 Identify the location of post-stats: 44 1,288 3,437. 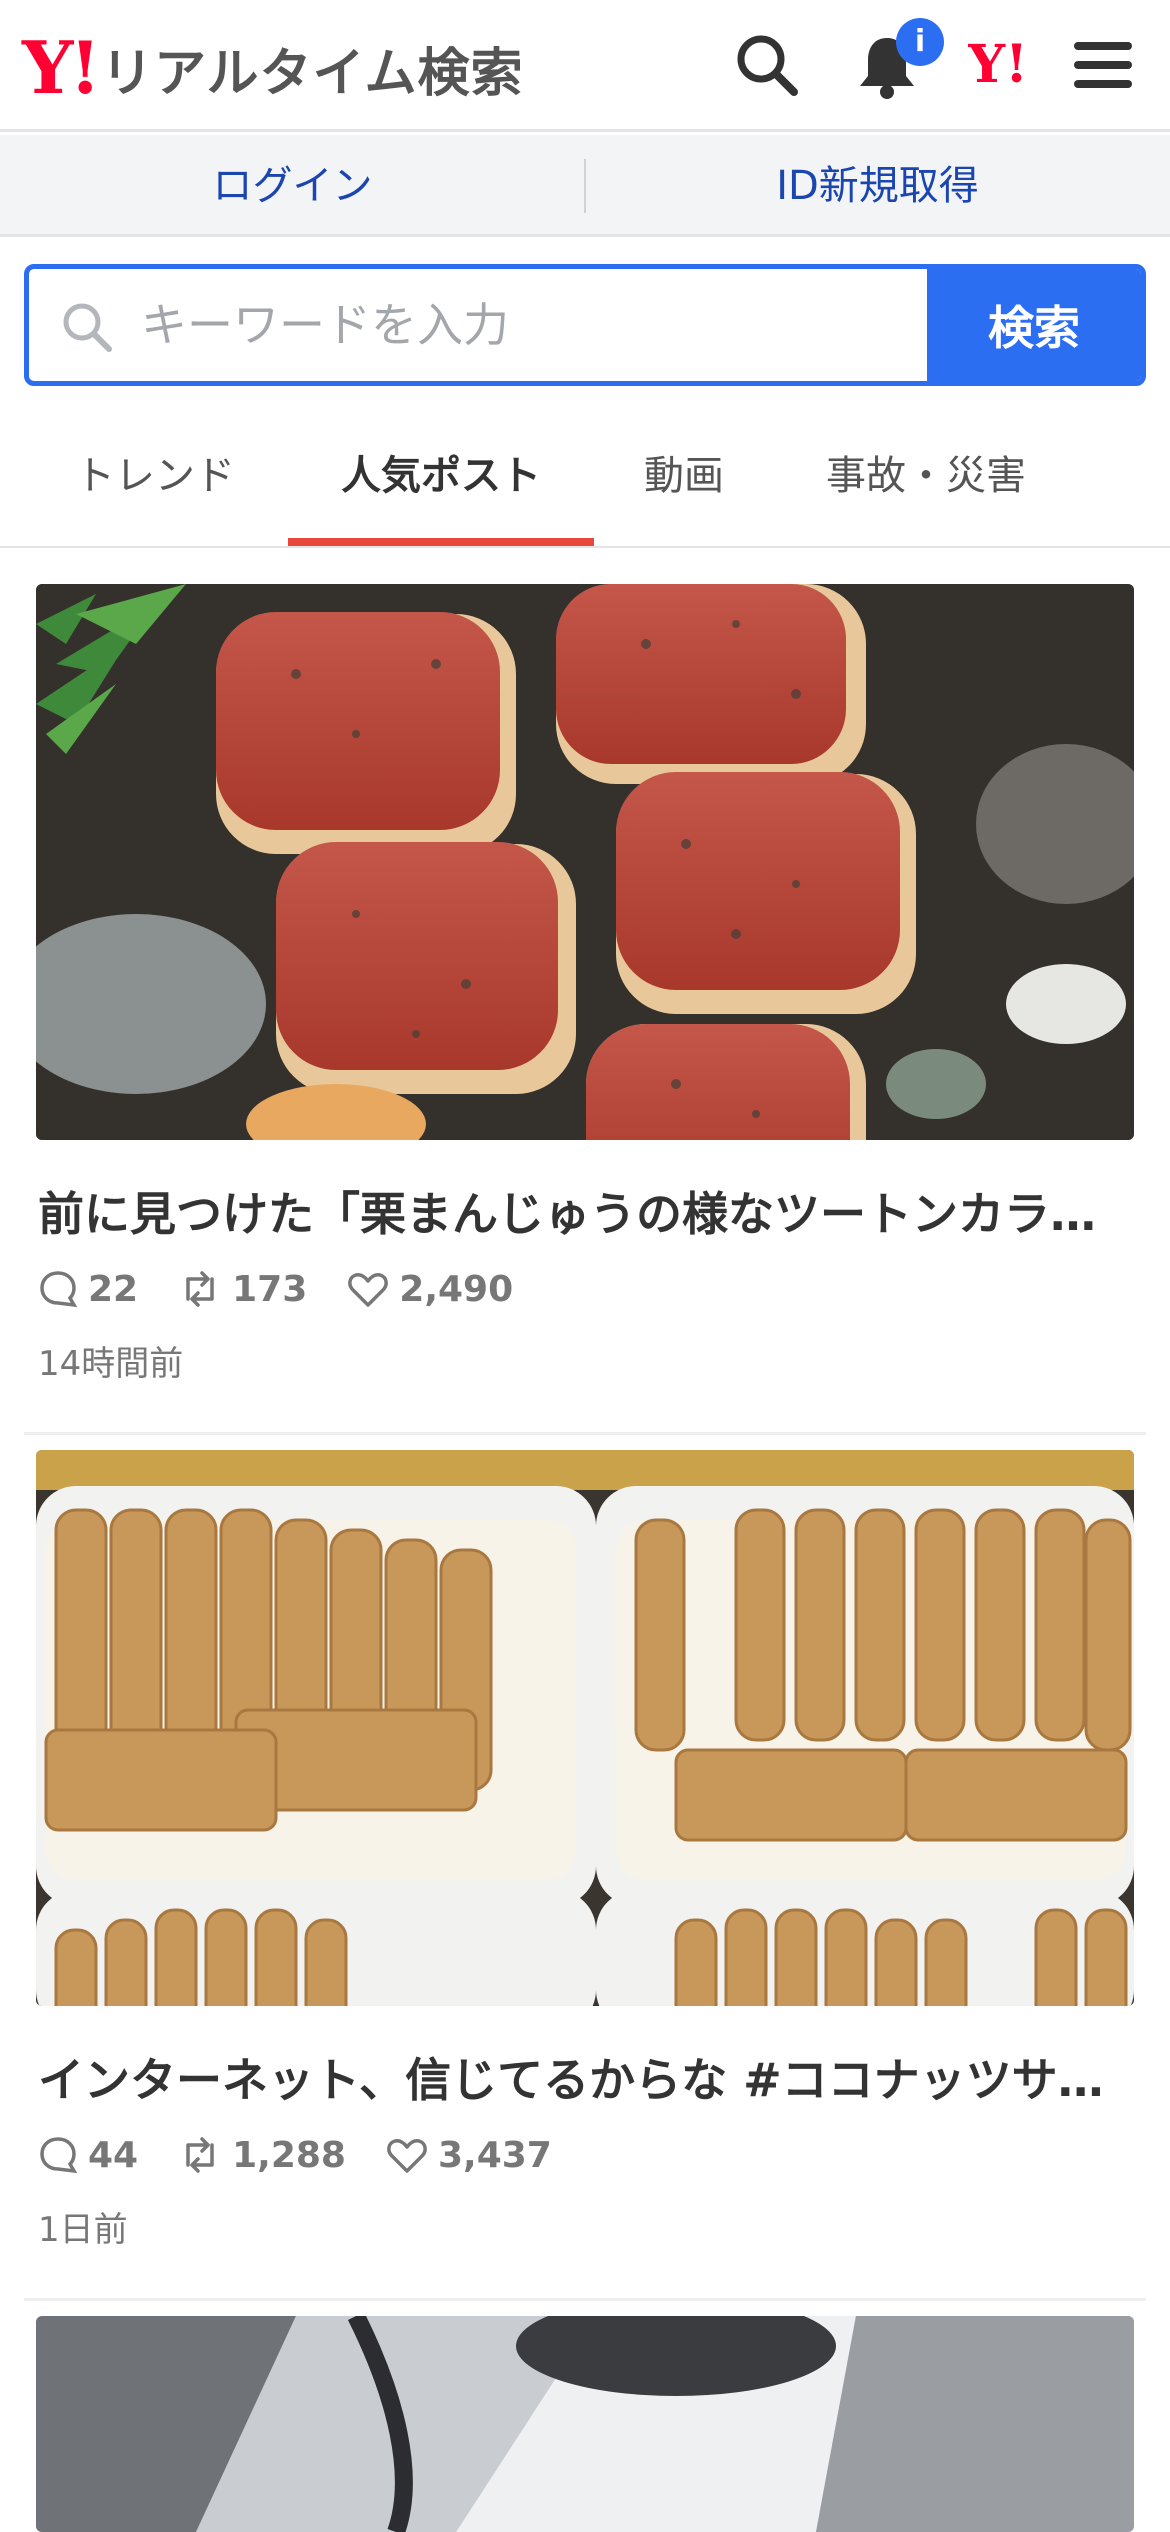
(315, 2155).